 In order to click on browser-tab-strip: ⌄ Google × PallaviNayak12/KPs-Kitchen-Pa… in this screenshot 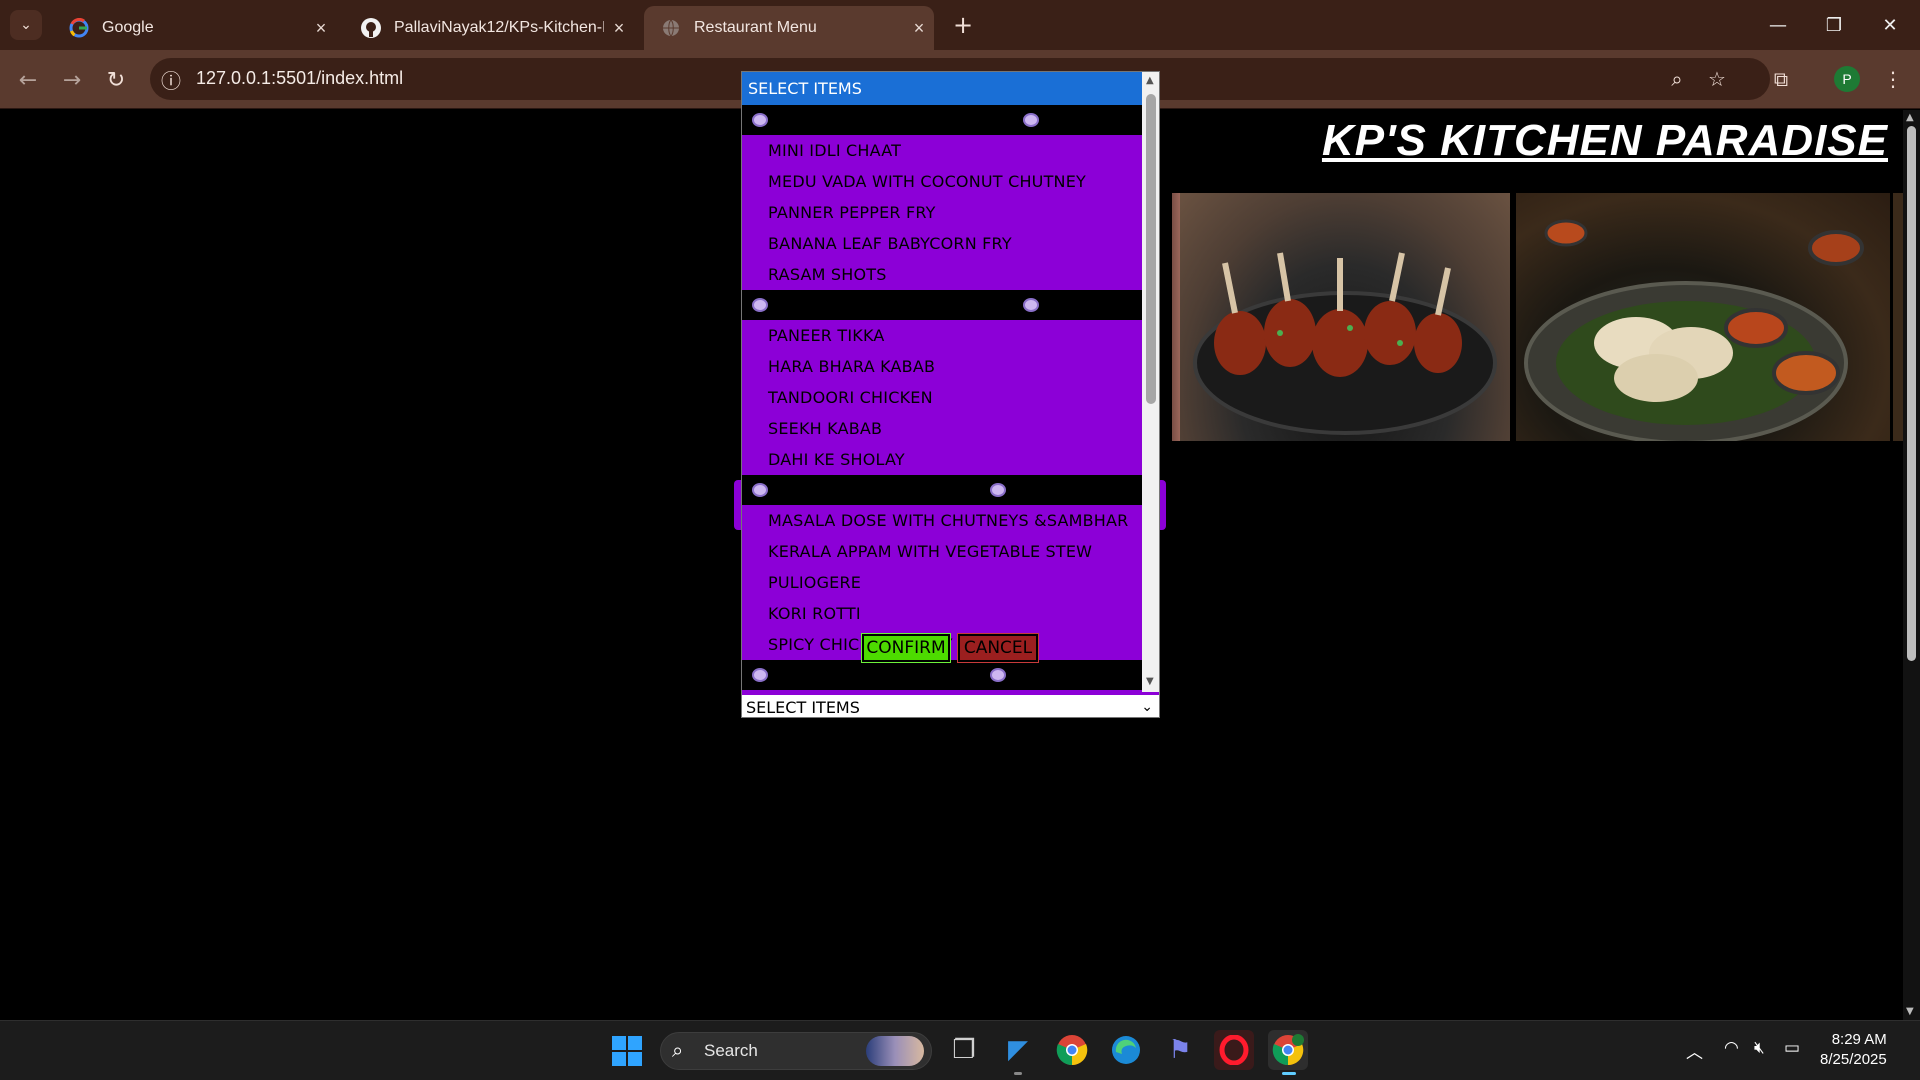, I will do `click(960, 25)`.